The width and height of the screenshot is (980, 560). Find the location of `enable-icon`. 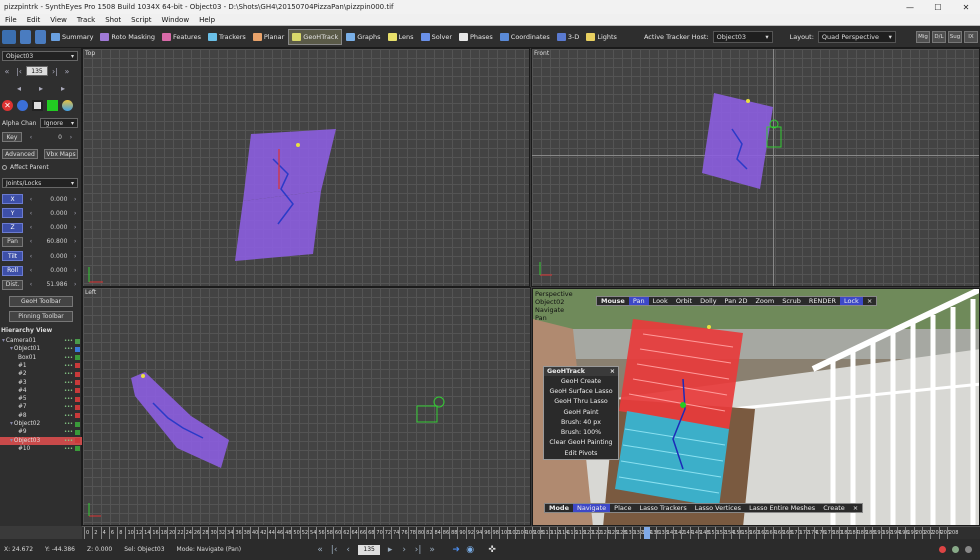

enable-icon is located at coordinates (52, 105).